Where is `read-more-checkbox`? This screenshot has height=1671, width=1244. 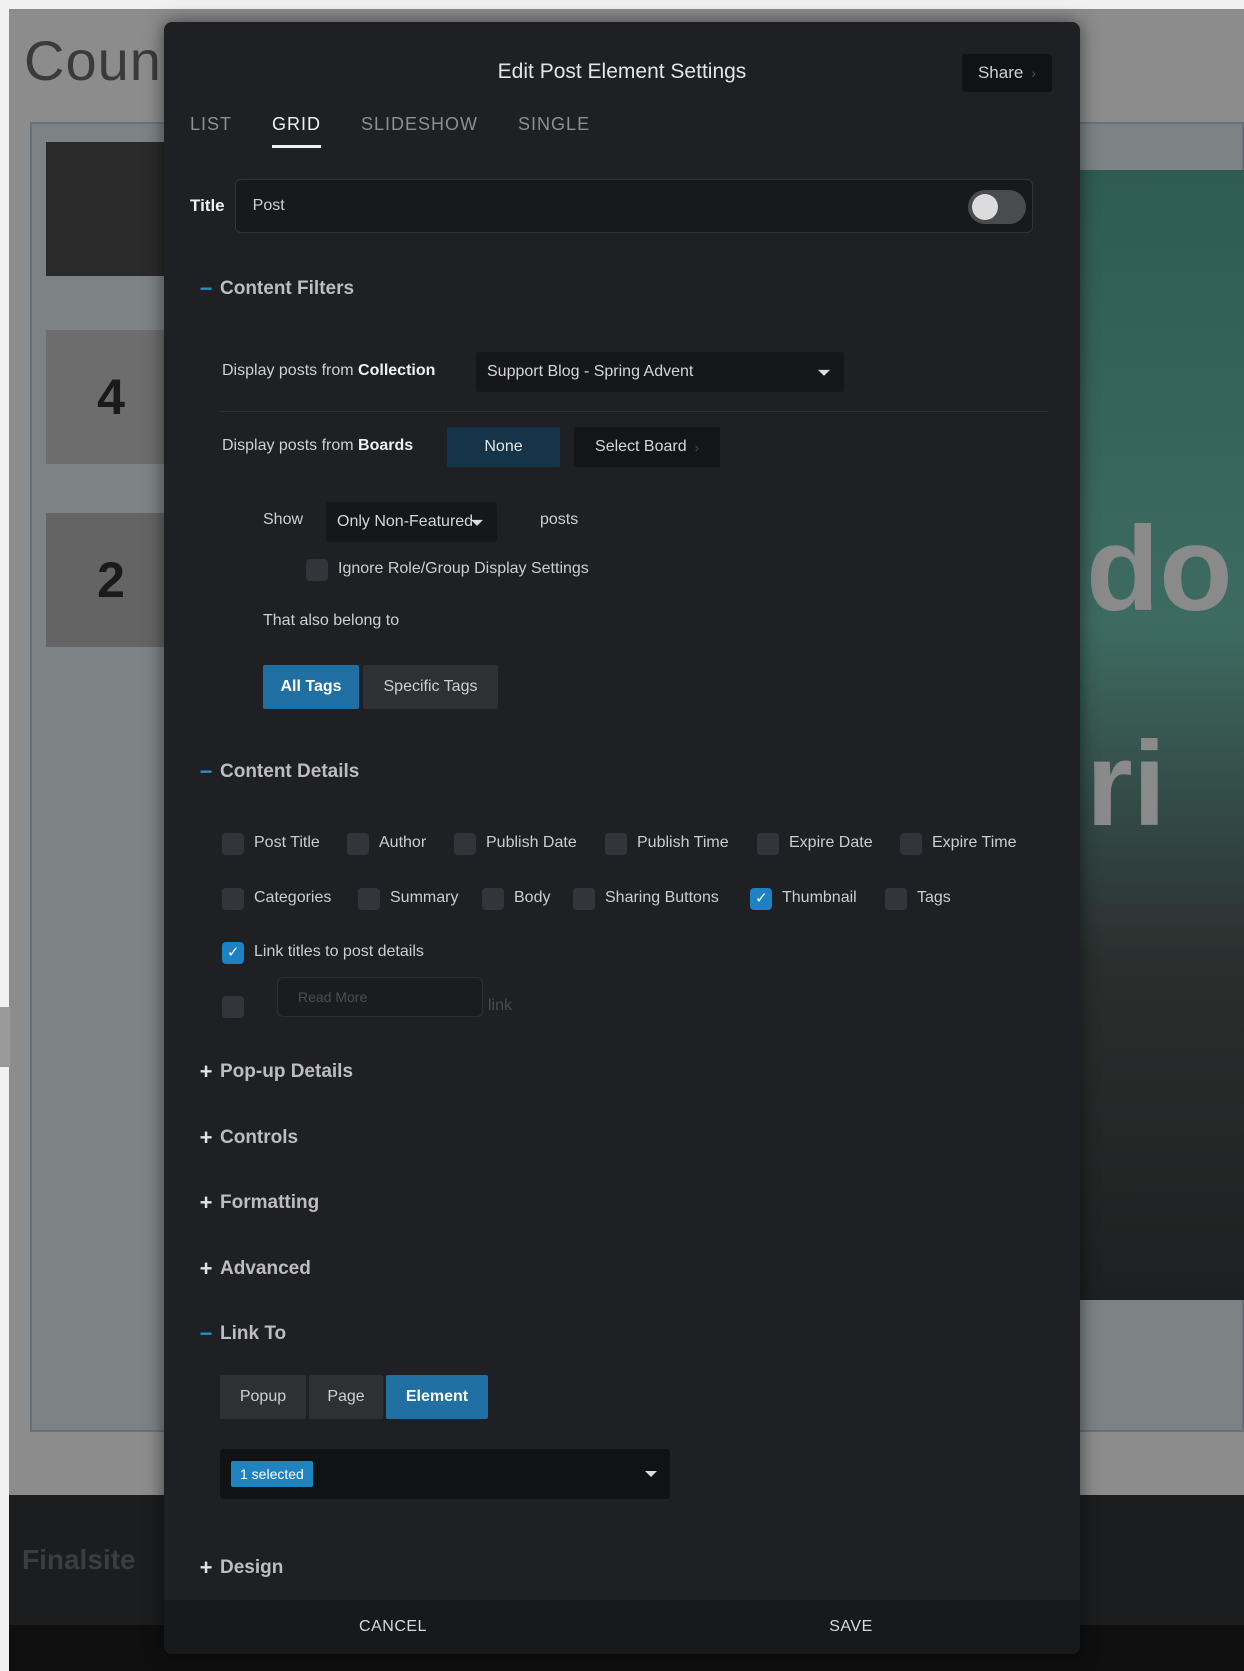
read-more-checkbox is located at coordinates (233, 1007).